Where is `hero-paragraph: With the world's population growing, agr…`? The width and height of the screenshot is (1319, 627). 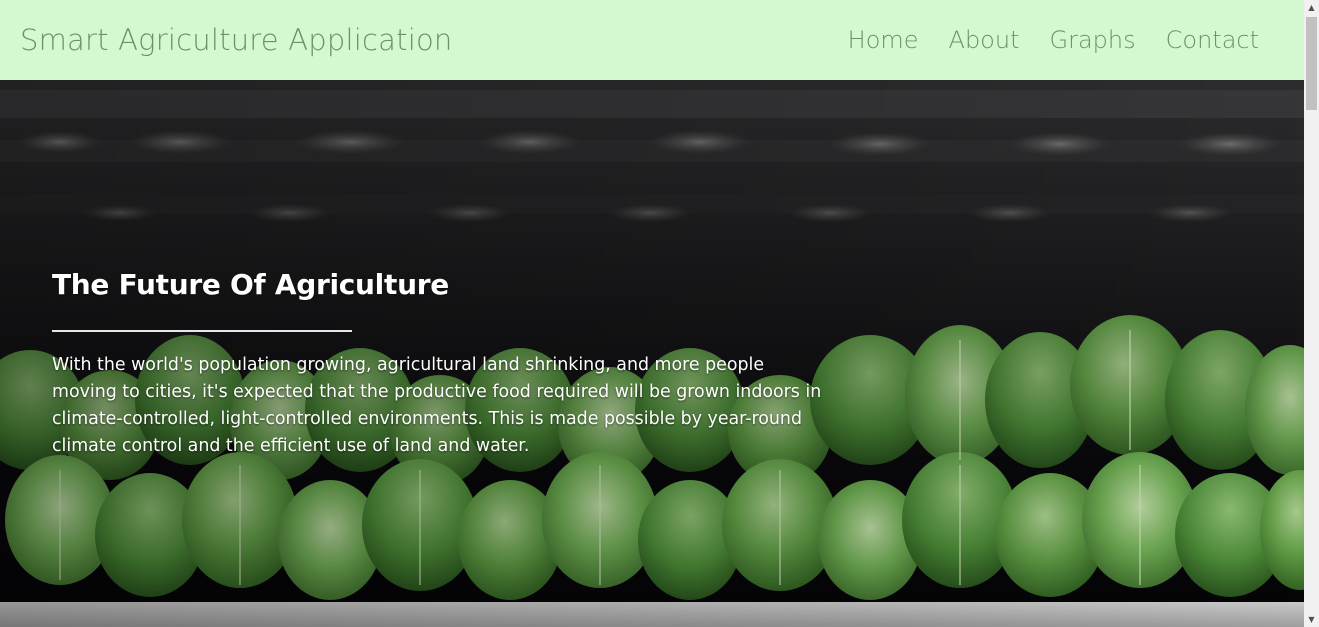 hero-paragraph: With the world's population growing, agr… is located at coordinates (437, 405).